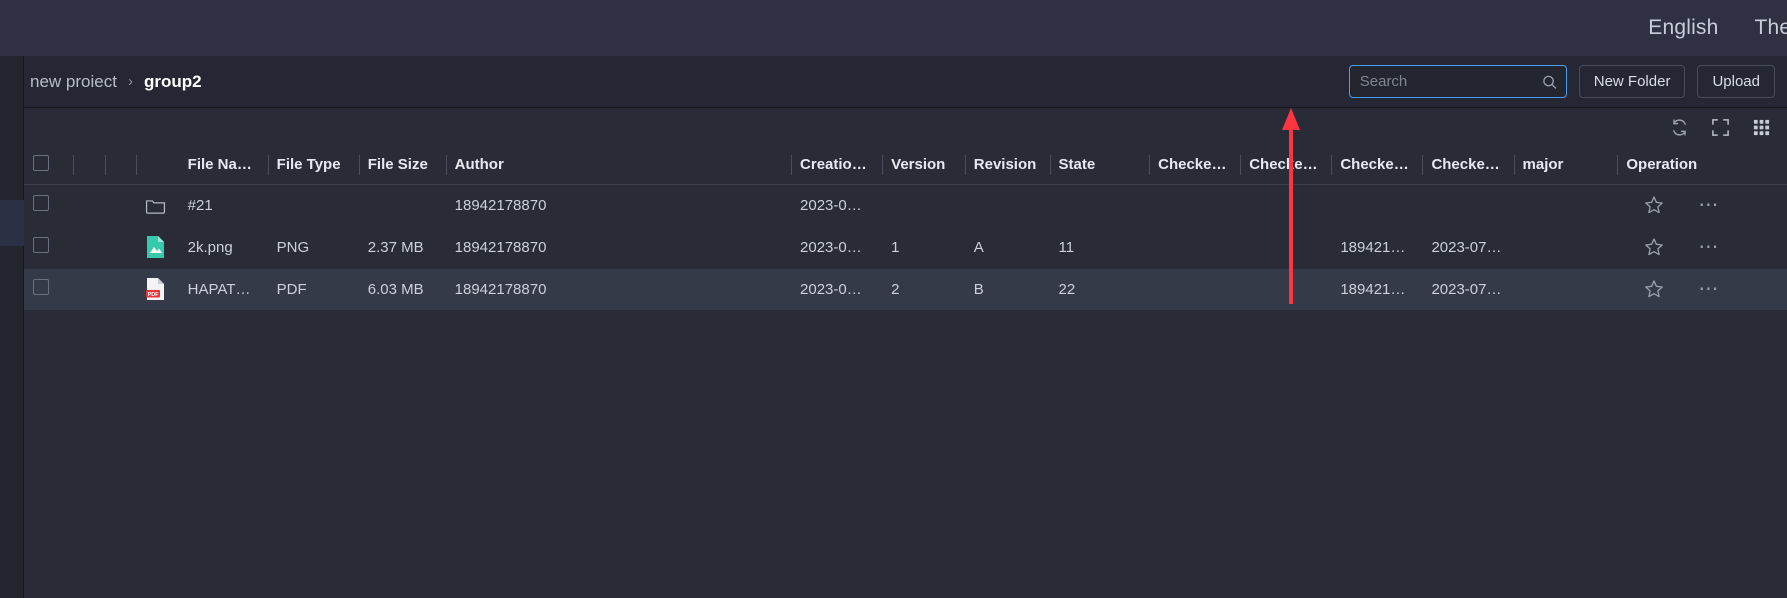 The image size is (1787, 598). What do you see at coordinates (1720, 127) in the screenshot?
I see `fullscreen-icon` at bounding box center [1720, 127].